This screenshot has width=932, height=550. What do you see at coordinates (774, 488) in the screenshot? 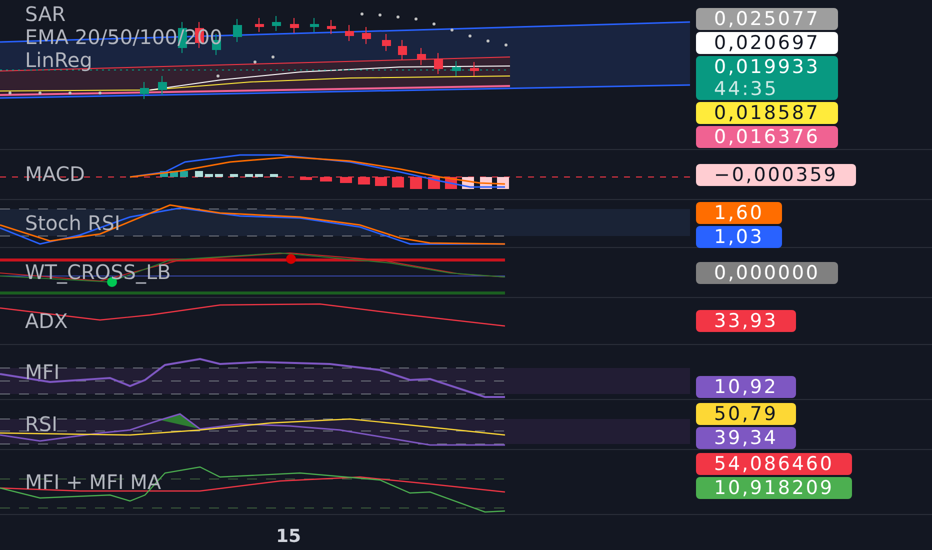
I see `price-value: 10,918209` at bounding box center [774, 488].